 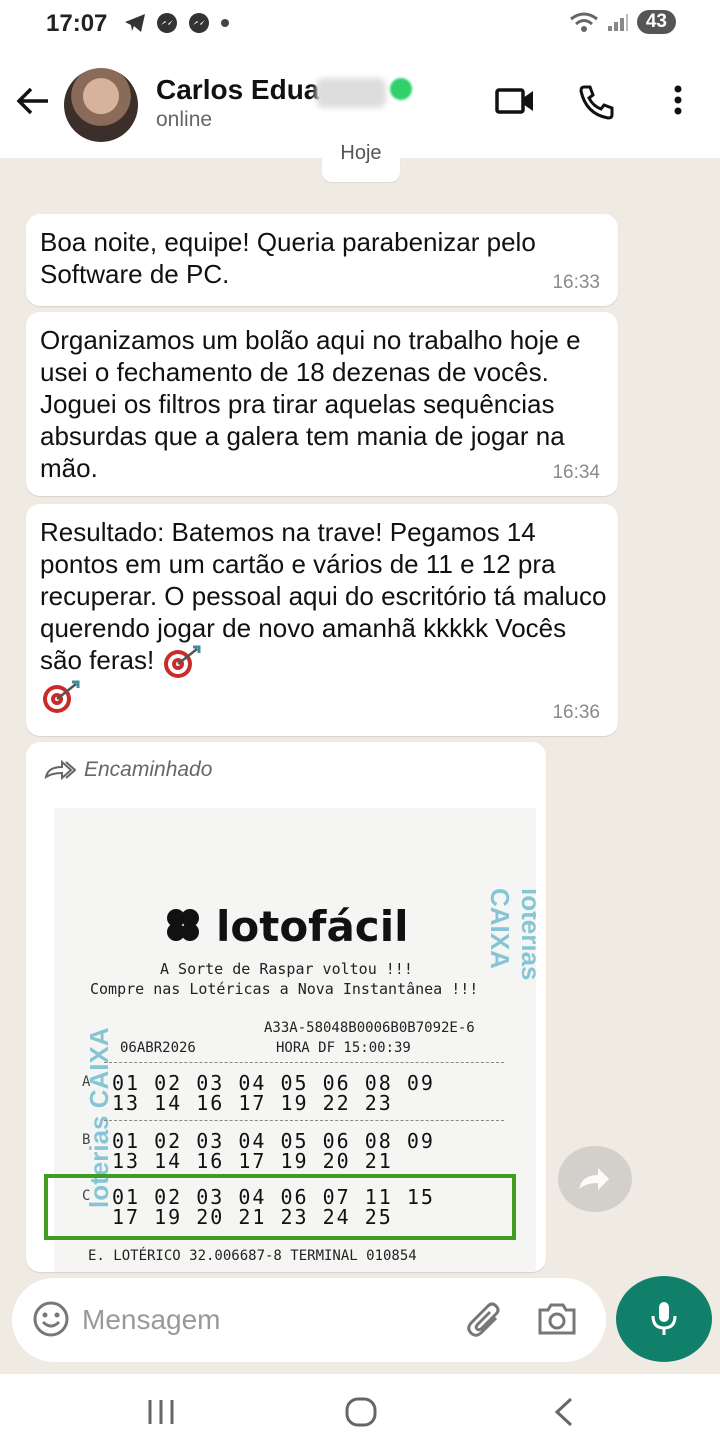 I want to click on lotofacil-logo: lotofácil, so click(x=312, y=926).